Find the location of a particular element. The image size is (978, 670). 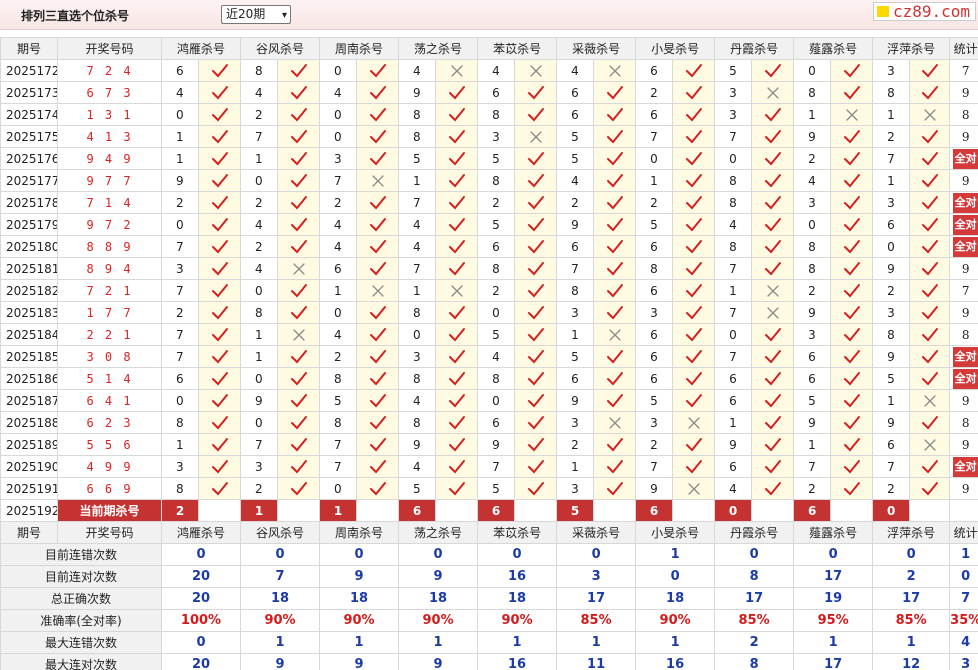

issue-number: 2025173 is located at coordinates (29, 92).